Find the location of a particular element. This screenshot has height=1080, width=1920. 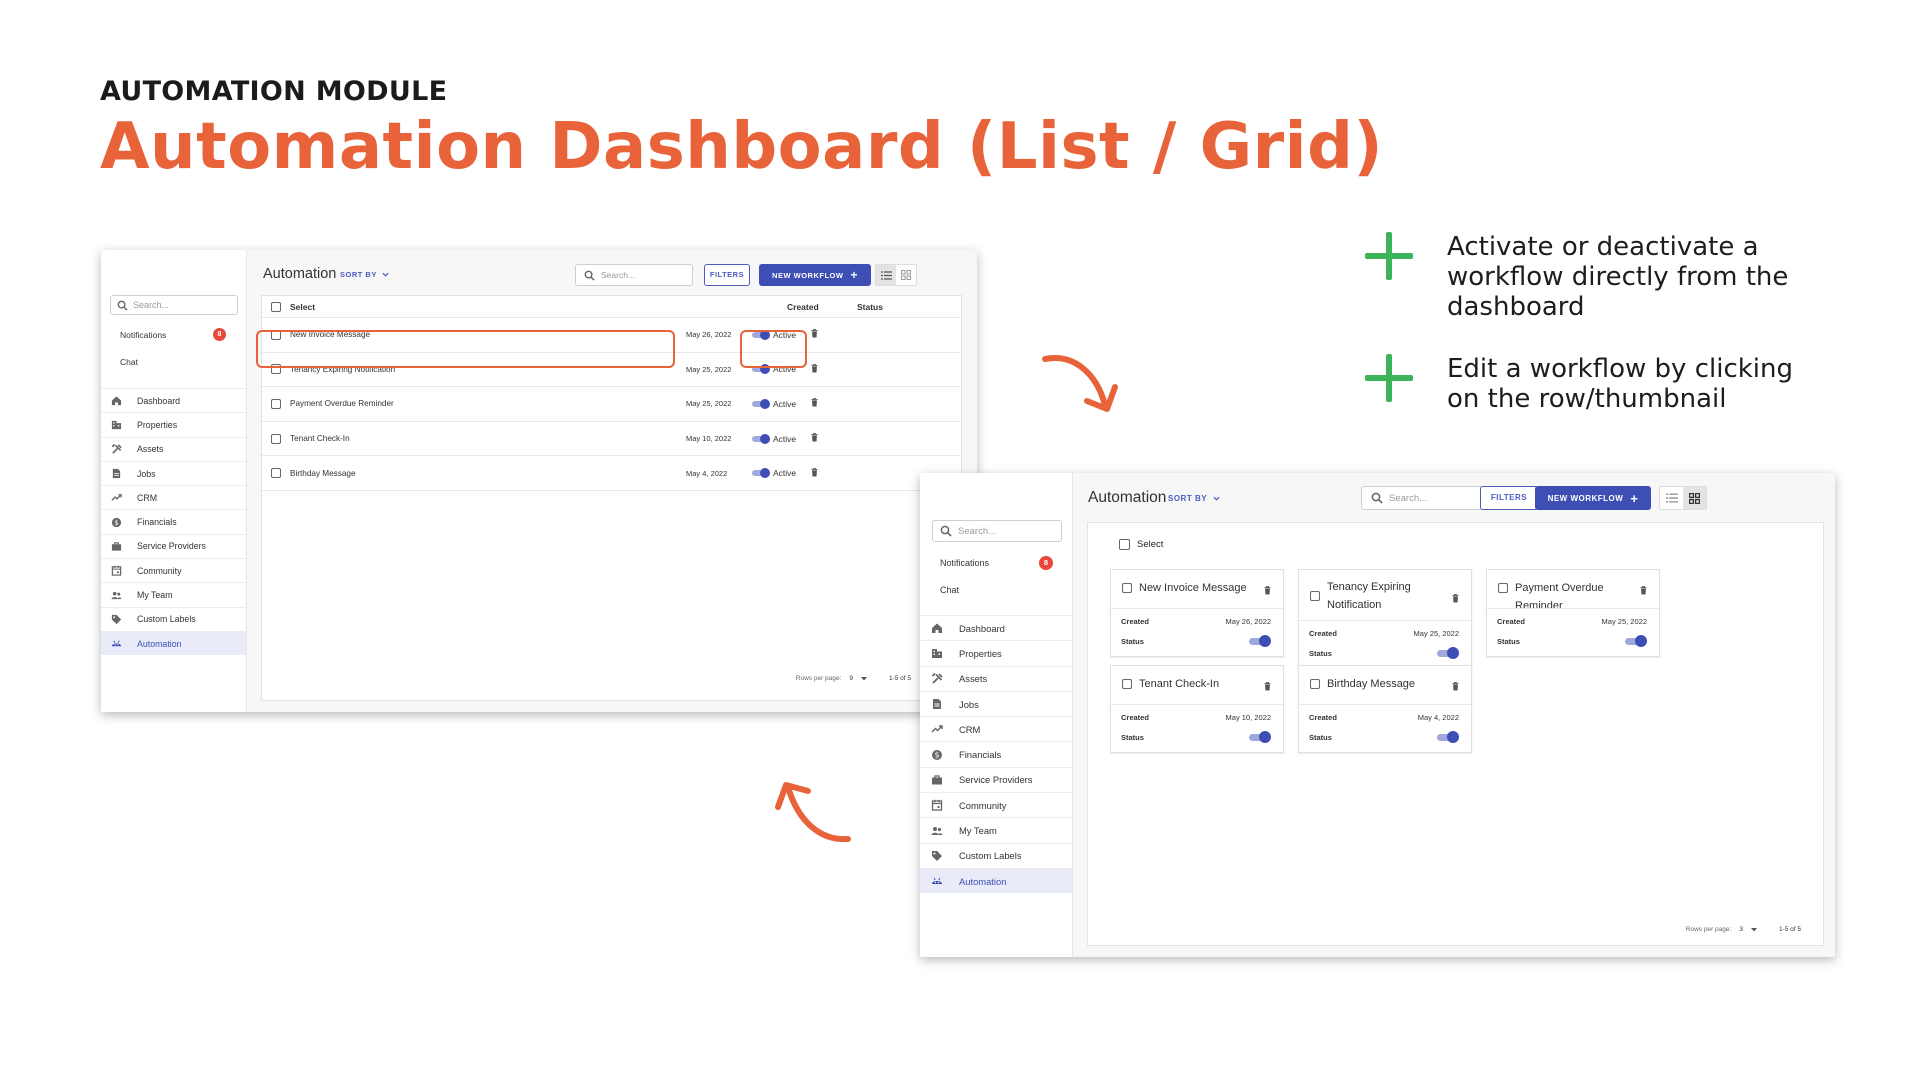

sidebar-item-label: Financials is located at coordinates (980, 755).